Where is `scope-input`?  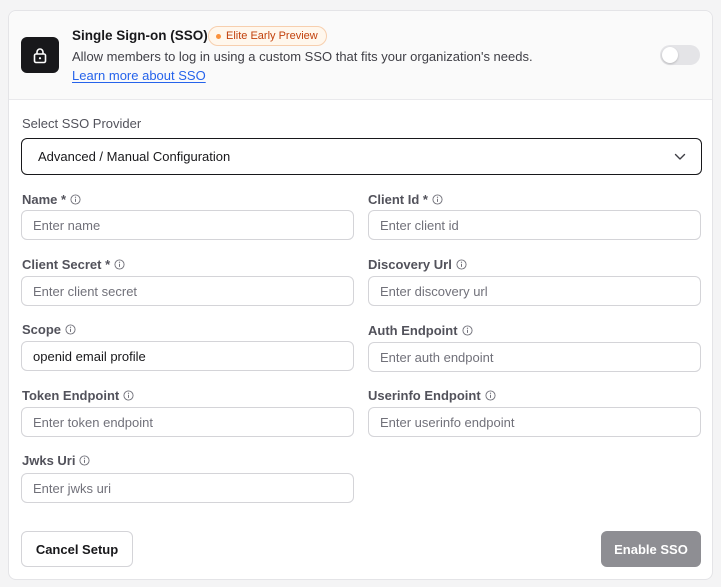 scope-input is located at coordinates (187, 356).